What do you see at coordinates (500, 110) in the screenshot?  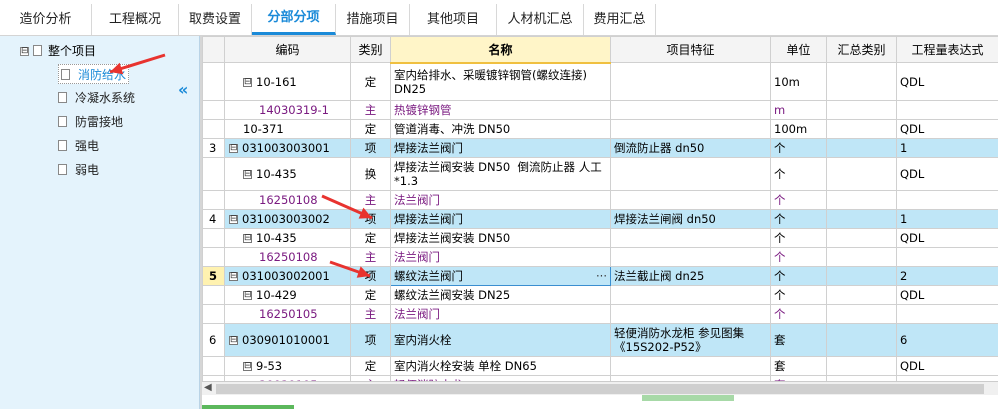 I see `cell-name: 热镀锌钢管` at bounding box center [500, 110].